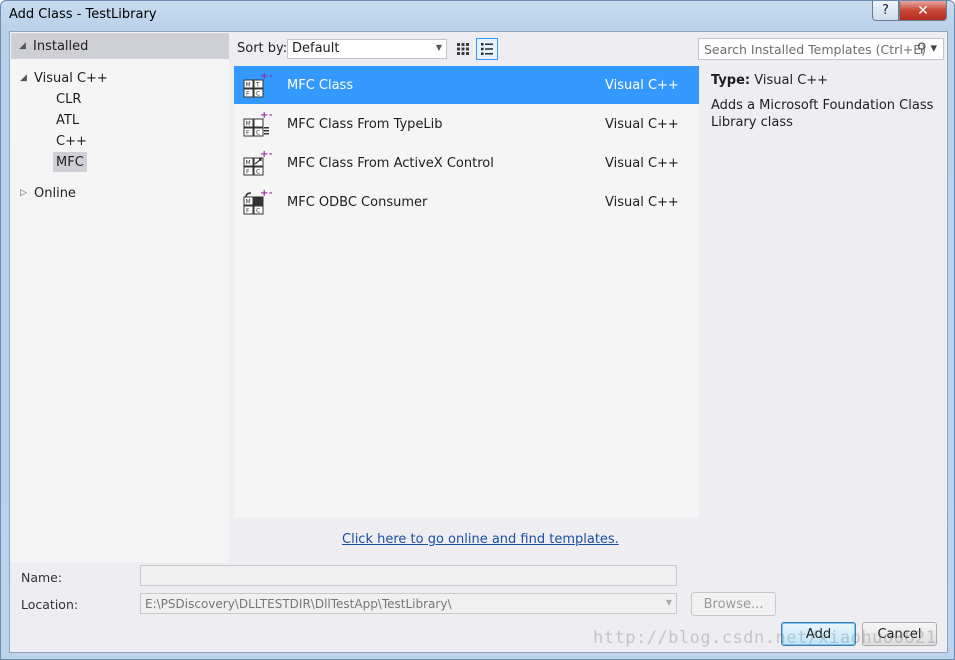 The width and height of the screenshot is (955, 660). I want to click on search-placeholder: Search Installed Templates (Ctrl+E), so click(815, 49).